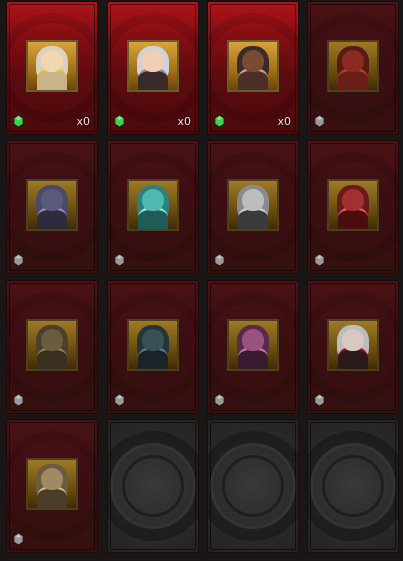 The image size is (403, 561). I want to click on hero-portrait-shadow-dark-knight, so click(153, 345).